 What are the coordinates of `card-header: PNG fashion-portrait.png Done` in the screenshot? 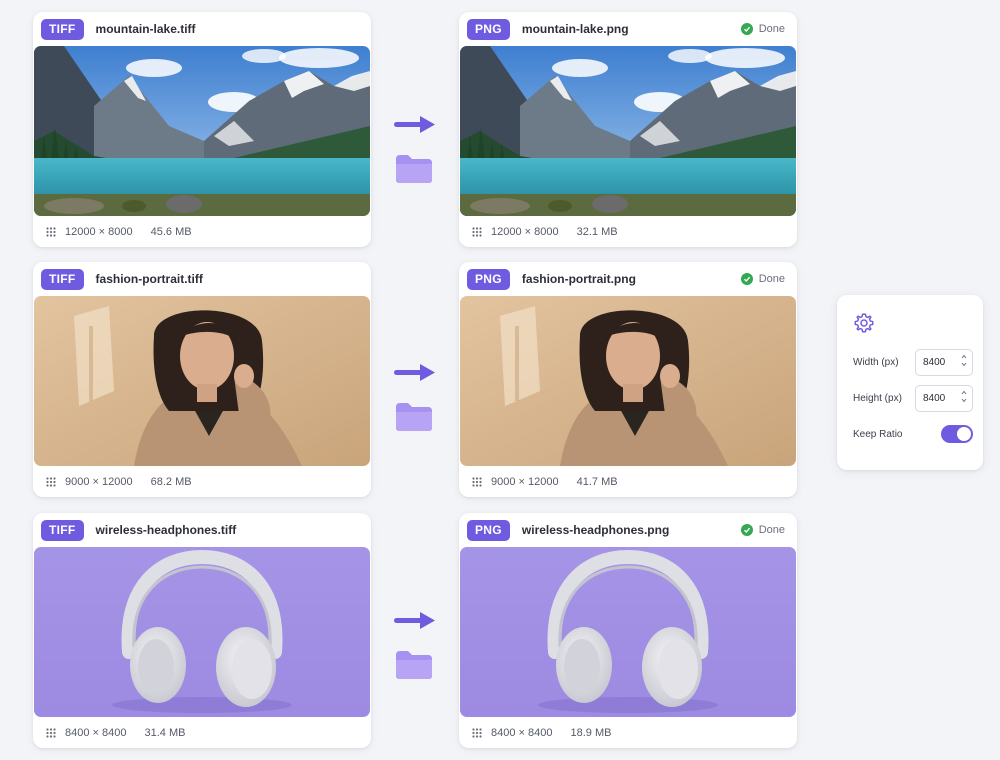 It's located at (628, 279).